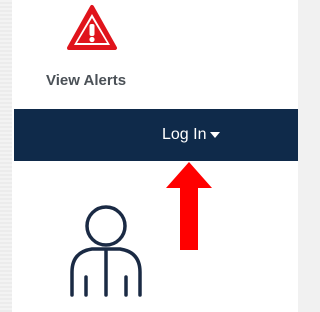 The image size is (320, 312). What do you see at coordinates (106, 251) in the screenshot?
I see `user-outline-icon` at bounding box center [106, 251].